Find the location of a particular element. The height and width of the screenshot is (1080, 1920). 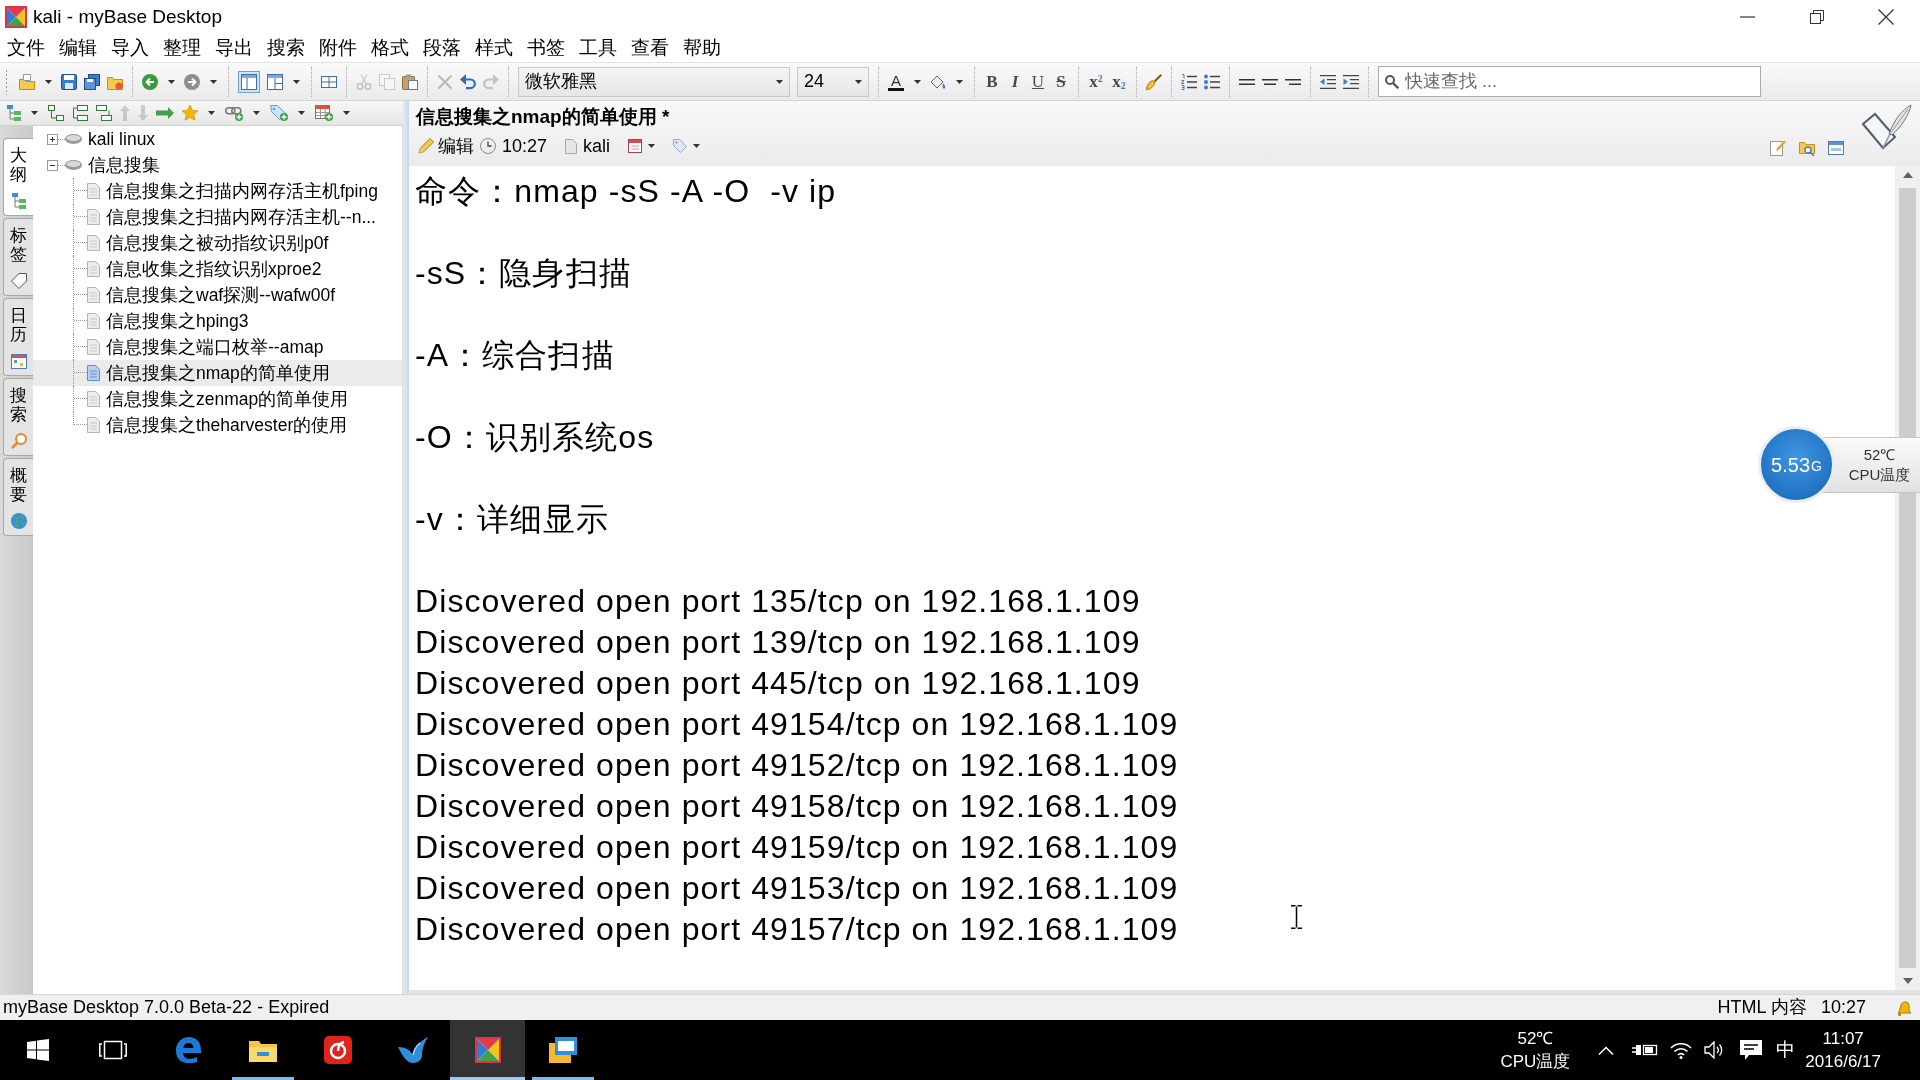

clock-date: 2016/6/17 is located at coordinates (1843, 1061).